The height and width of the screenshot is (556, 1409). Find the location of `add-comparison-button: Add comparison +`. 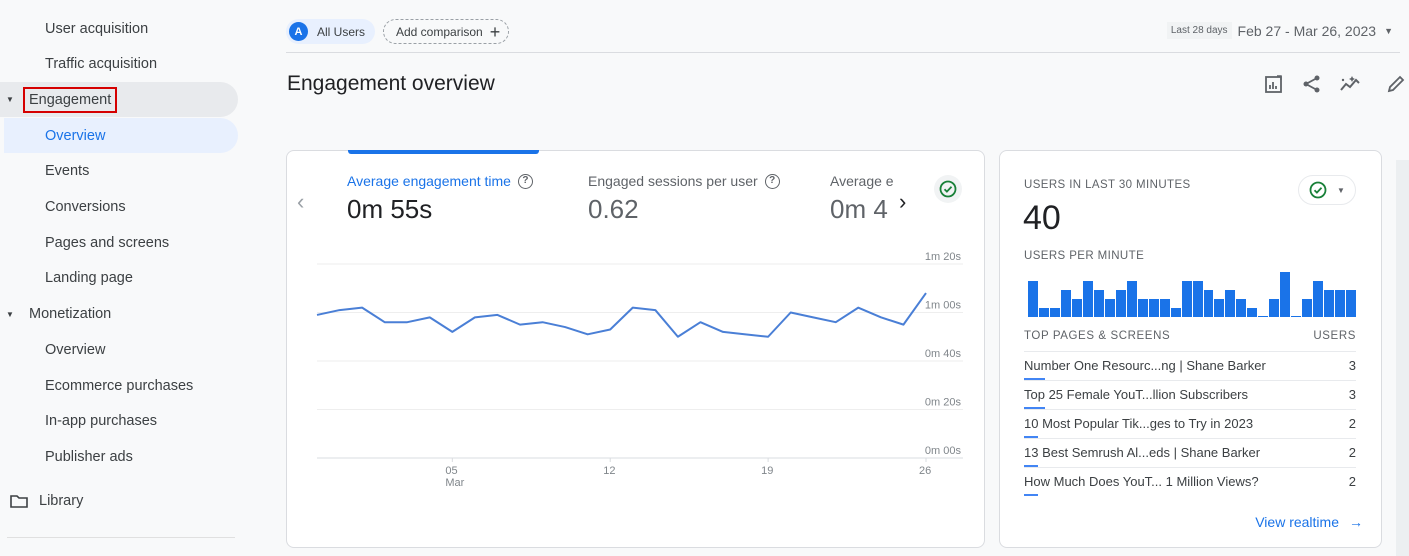

add-comparison-button: Add comparison + is located at coordinates (446, 31).